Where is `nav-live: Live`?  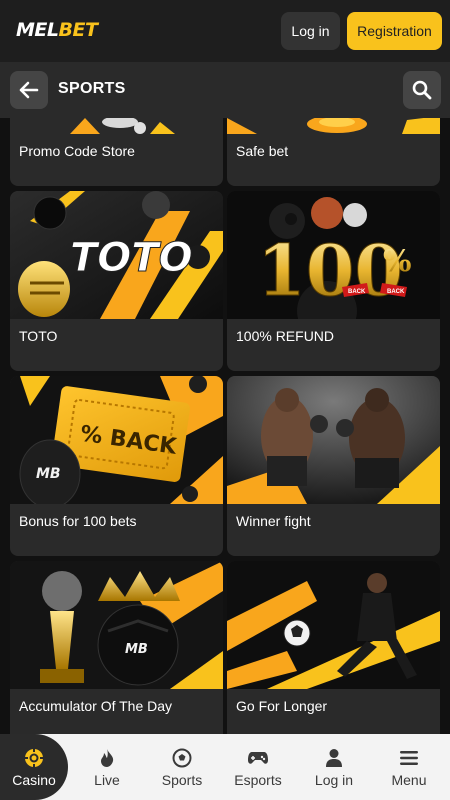 nav-live: Live is located at coordinates (107, 767).